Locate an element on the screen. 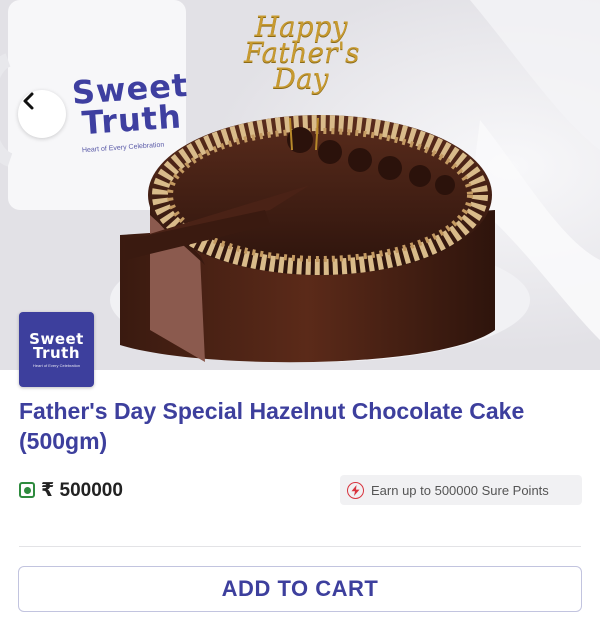 The image size is (600, 639). sure-points-text: Earn up to 500000 Sure Points is located at coordinates (460, 490).